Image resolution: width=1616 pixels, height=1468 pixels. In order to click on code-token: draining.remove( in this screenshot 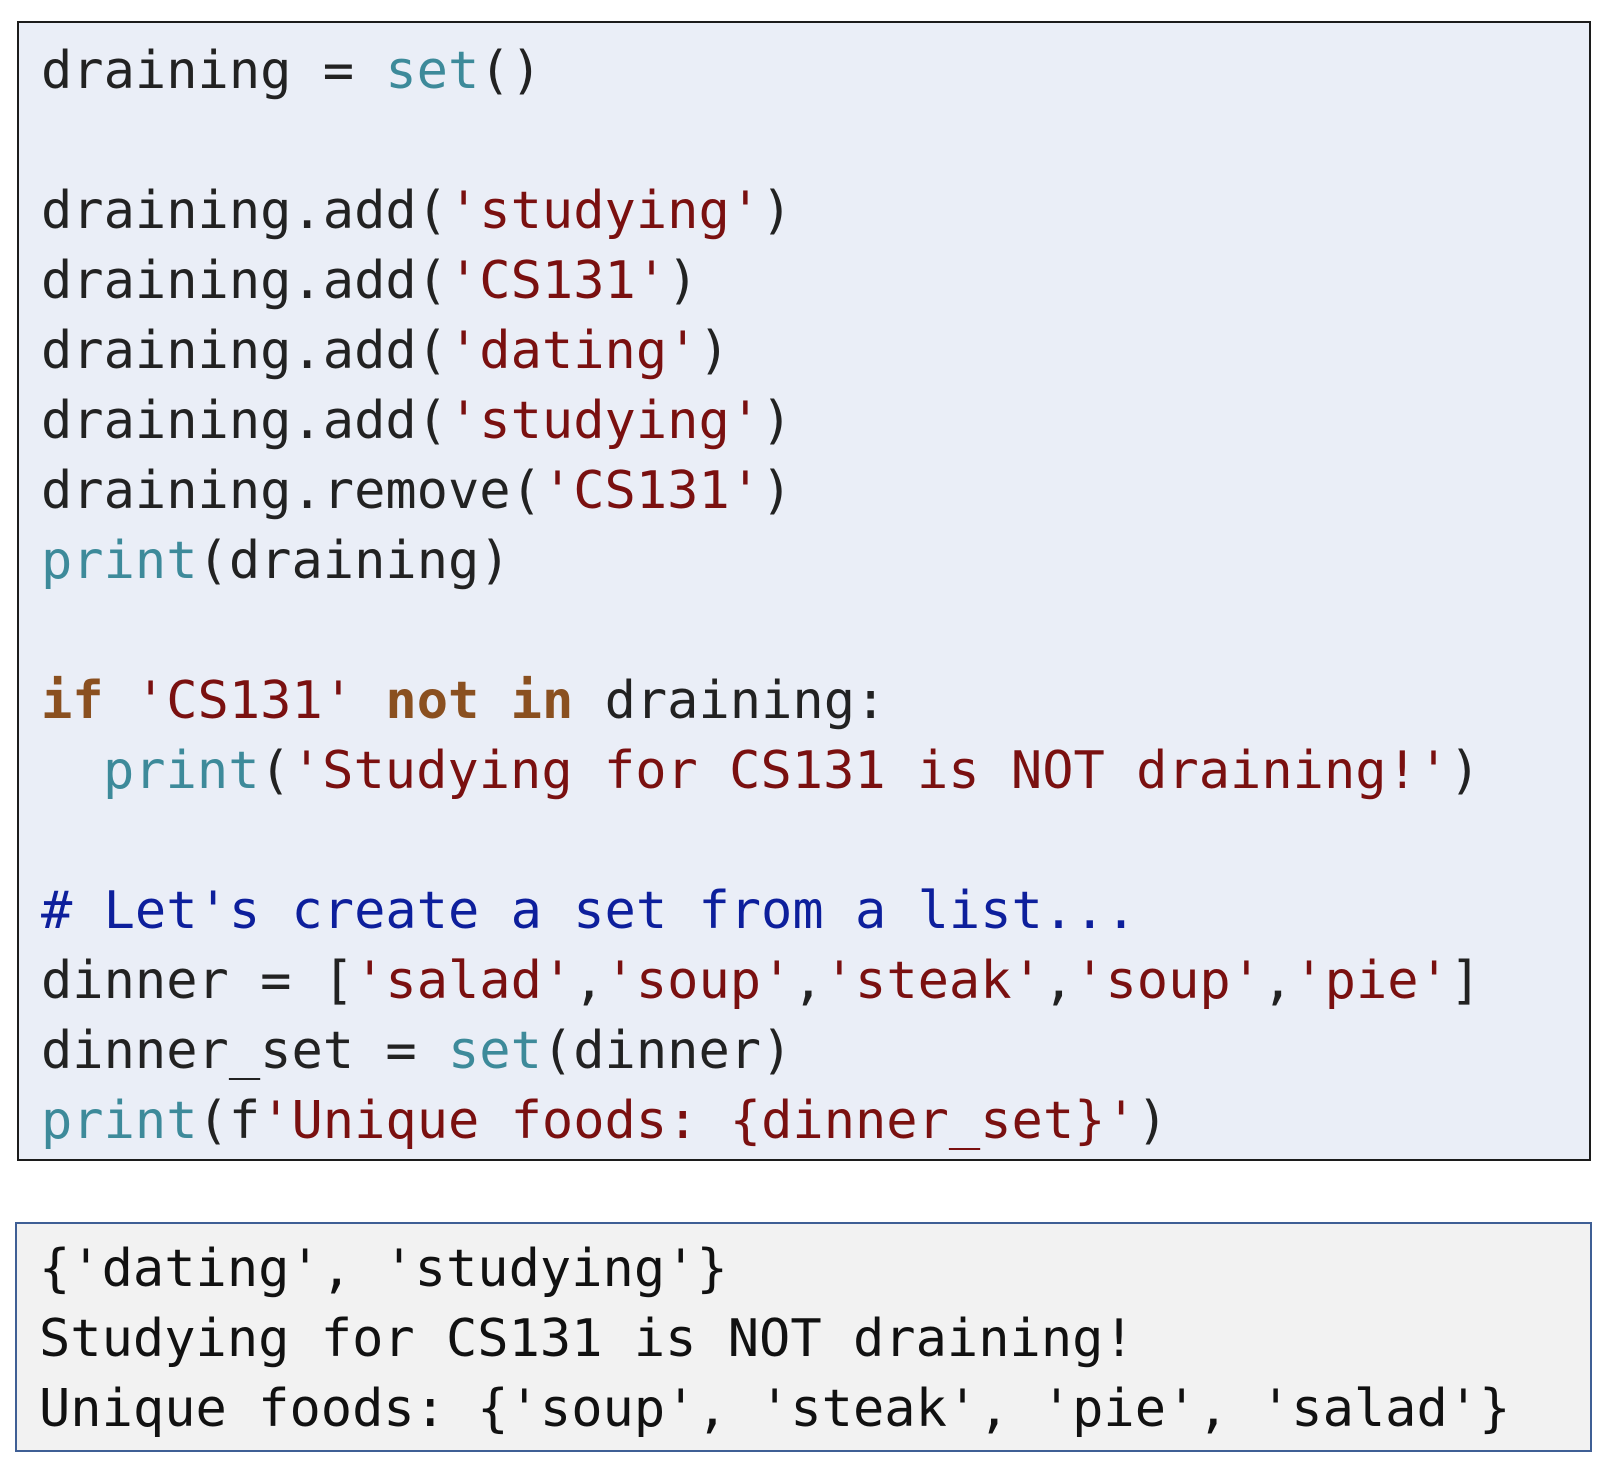, I will do `click(291, 491)`.